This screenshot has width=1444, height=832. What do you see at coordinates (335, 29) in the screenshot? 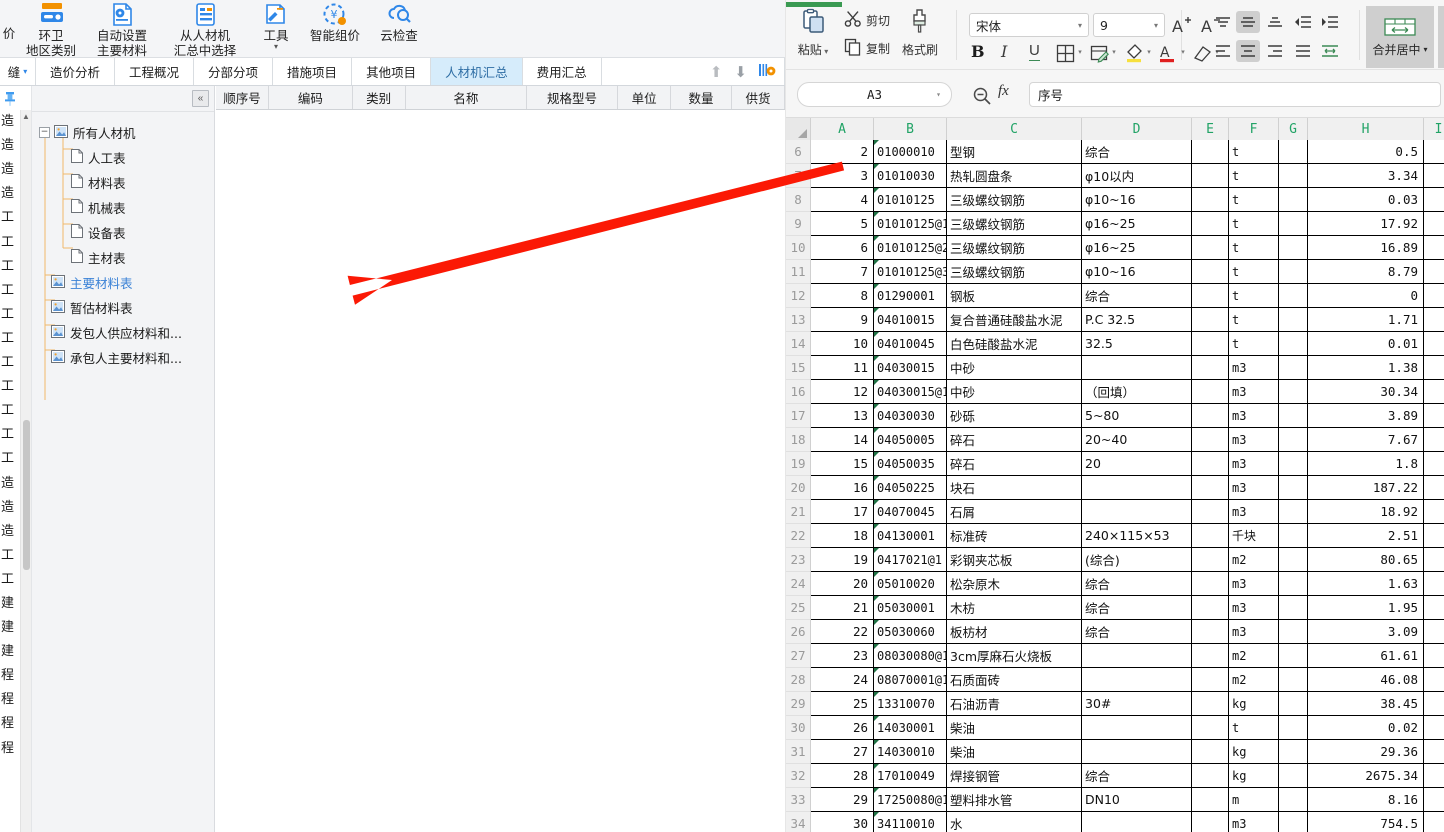
I see `ribbon-button-smart-pricing: ¥ 智能组价` at bounding box center [335, 29].